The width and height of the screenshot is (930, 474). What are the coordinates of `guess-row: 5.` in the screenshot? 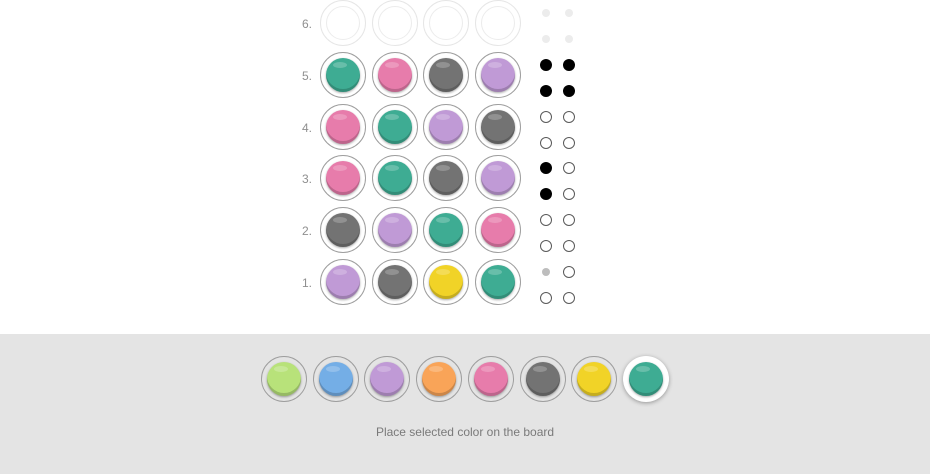 It's located at (465, 75).